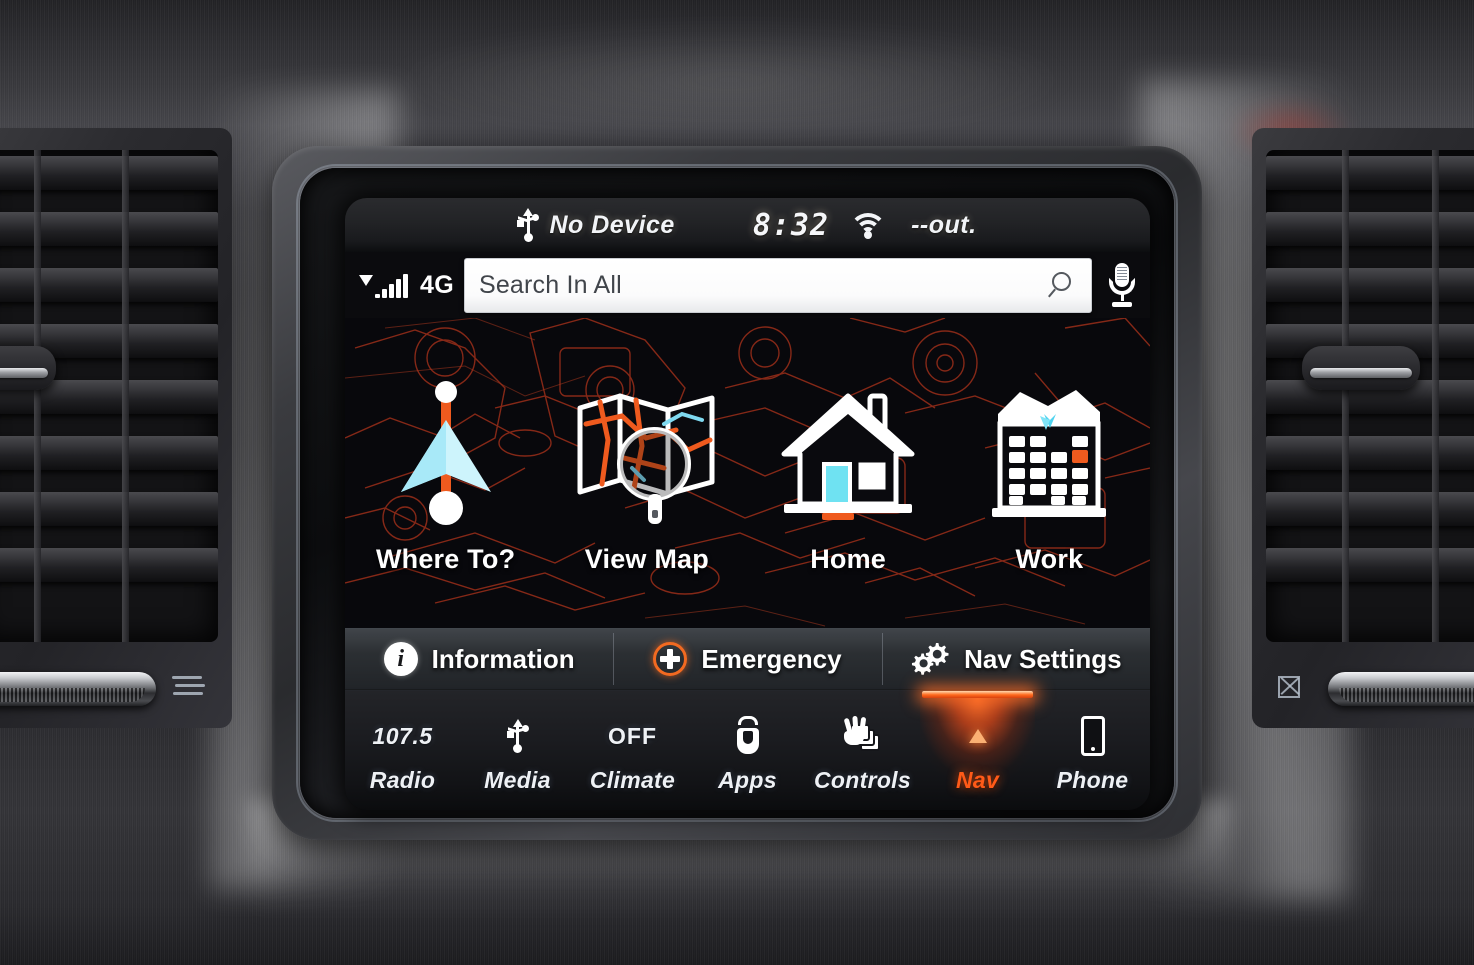 Image resolution: width=1474 pixels, height=965 pixels. I want to click on nav-tile-label: View Map, so click(646, 558).